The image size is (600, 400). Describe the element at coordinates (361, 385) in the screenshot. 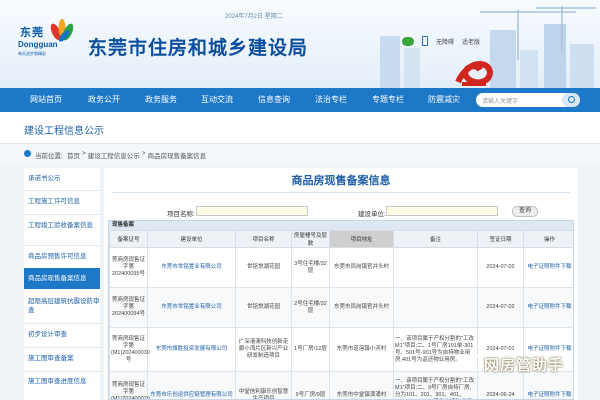

I see `address-cell: 东莞市中堂镇潢涌村` at that location.